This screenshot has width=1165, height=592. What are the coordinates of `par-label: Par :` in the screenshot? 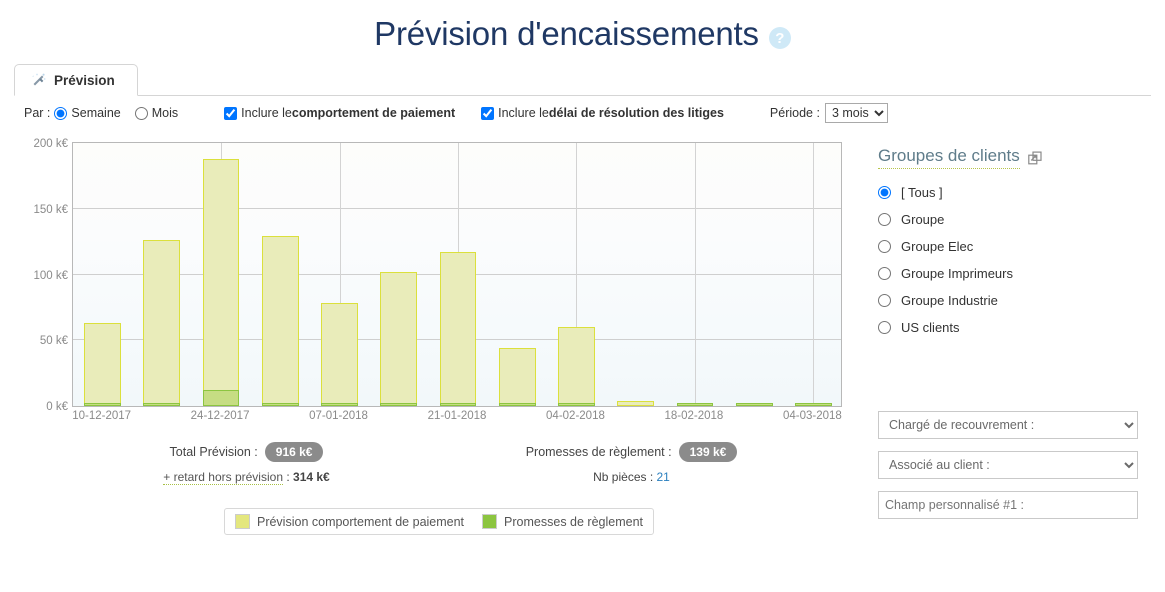 It's located at (37, 113).